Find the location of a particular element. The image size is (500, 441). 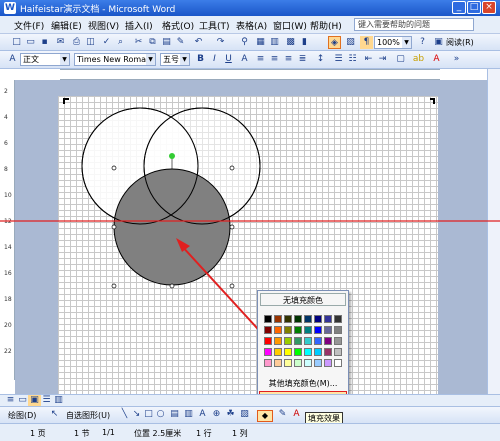

view-bar: ≡ ▭ ▣ ☰ ▥ is located at coordinates (250, 400).